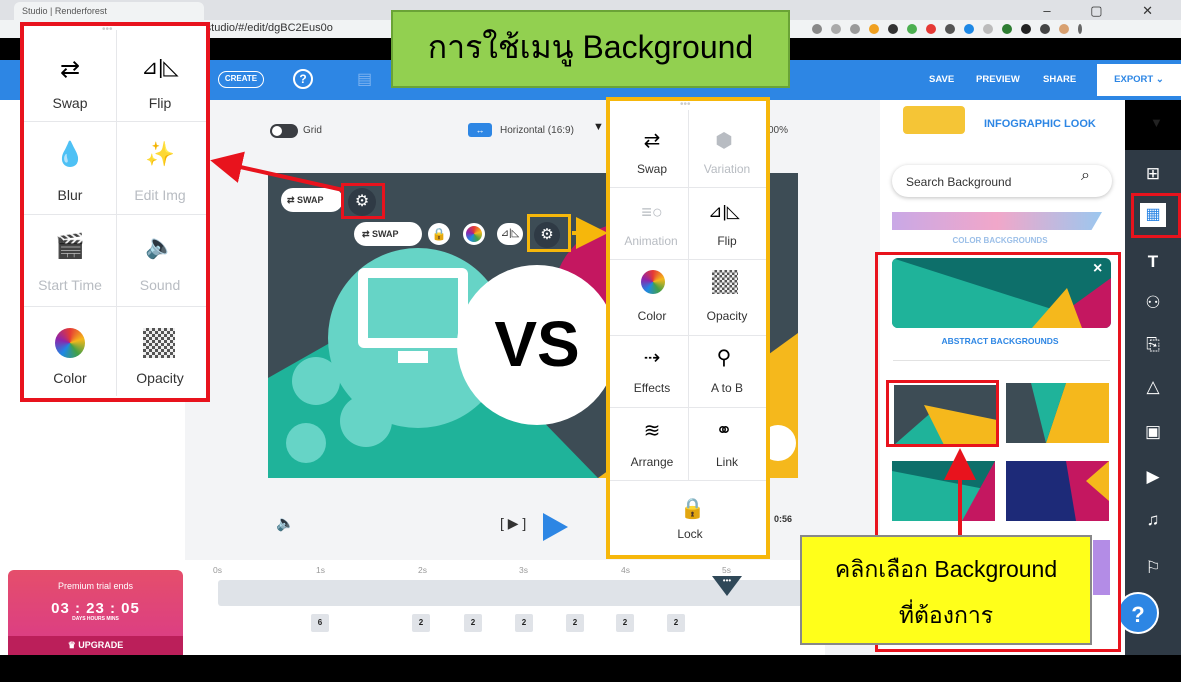  Describe the element at coordinates (277, 171) in the screenshot. I see `arrow-red` at that location.